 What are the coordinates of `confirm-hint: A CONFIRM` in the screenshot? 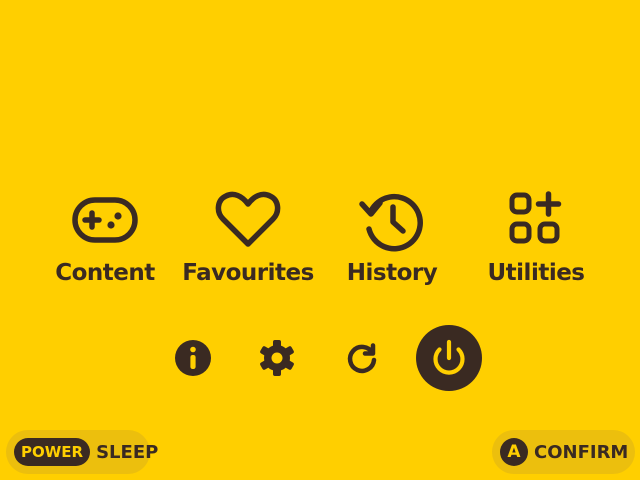 It's located at (563, 452).